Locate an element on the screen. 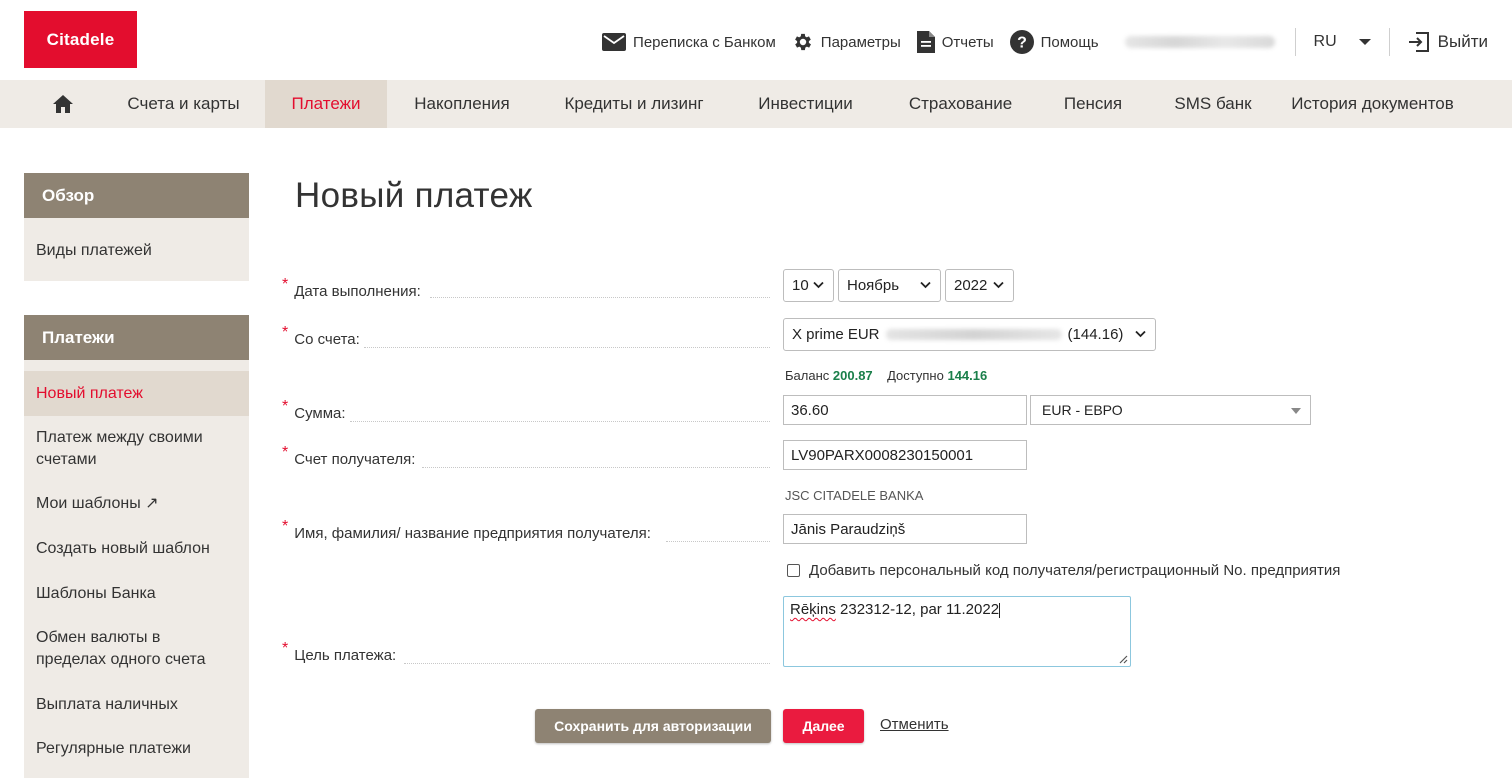 The height and width of the screenshot is (778, 1512). amount-label: * Сумма: is located at coordinates (314, 410).